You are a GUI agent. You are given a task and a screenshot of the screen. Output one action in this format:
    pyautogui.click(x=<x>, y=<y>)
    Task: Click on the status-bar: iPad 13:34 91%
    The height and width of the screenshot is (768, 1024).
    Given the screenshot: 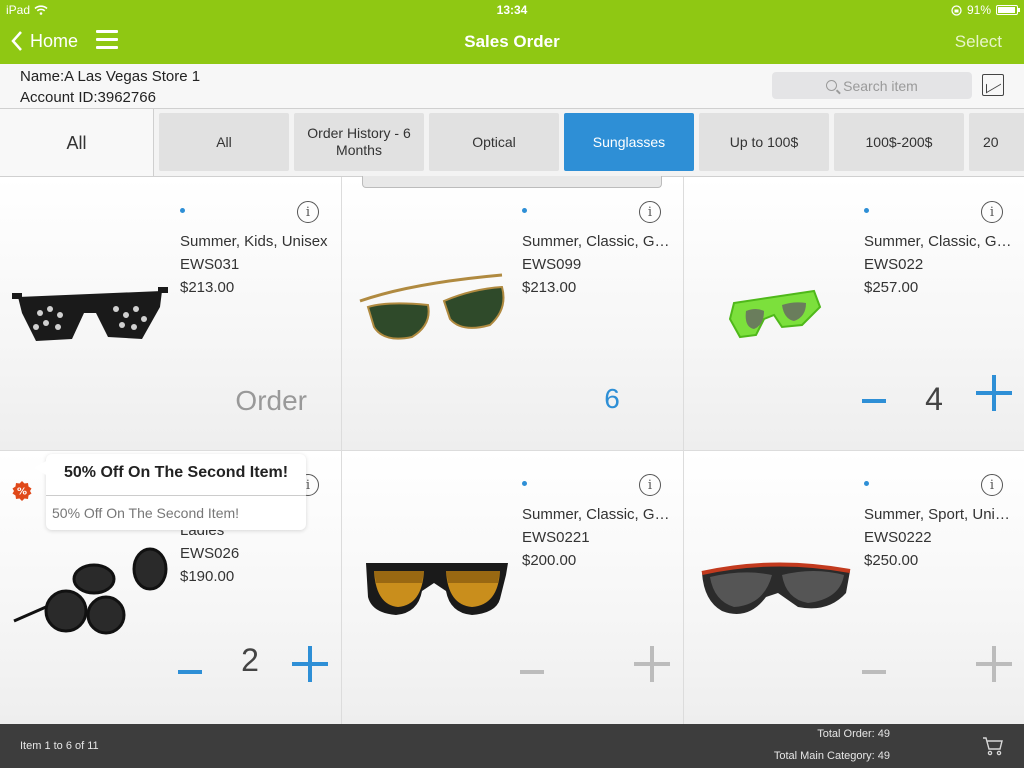 What is the action you would take?
    pyautogui.click(x=512, y=10)
    